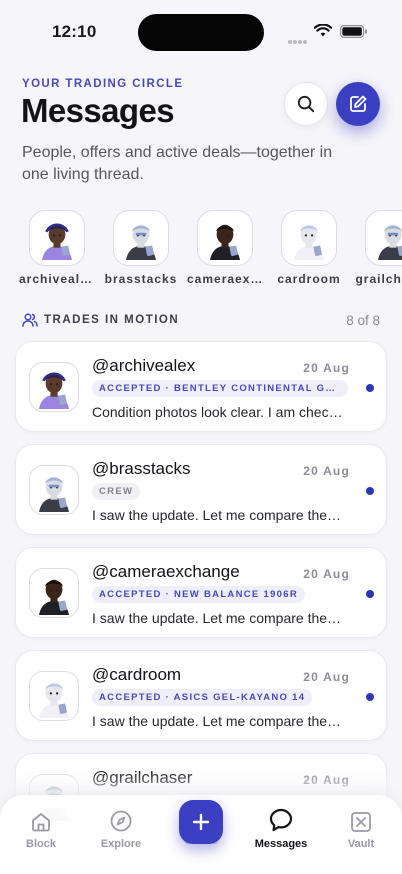  Describe the element at coordinates (98, 110) in the screenshot. I see `page-title: Messages` at that location.